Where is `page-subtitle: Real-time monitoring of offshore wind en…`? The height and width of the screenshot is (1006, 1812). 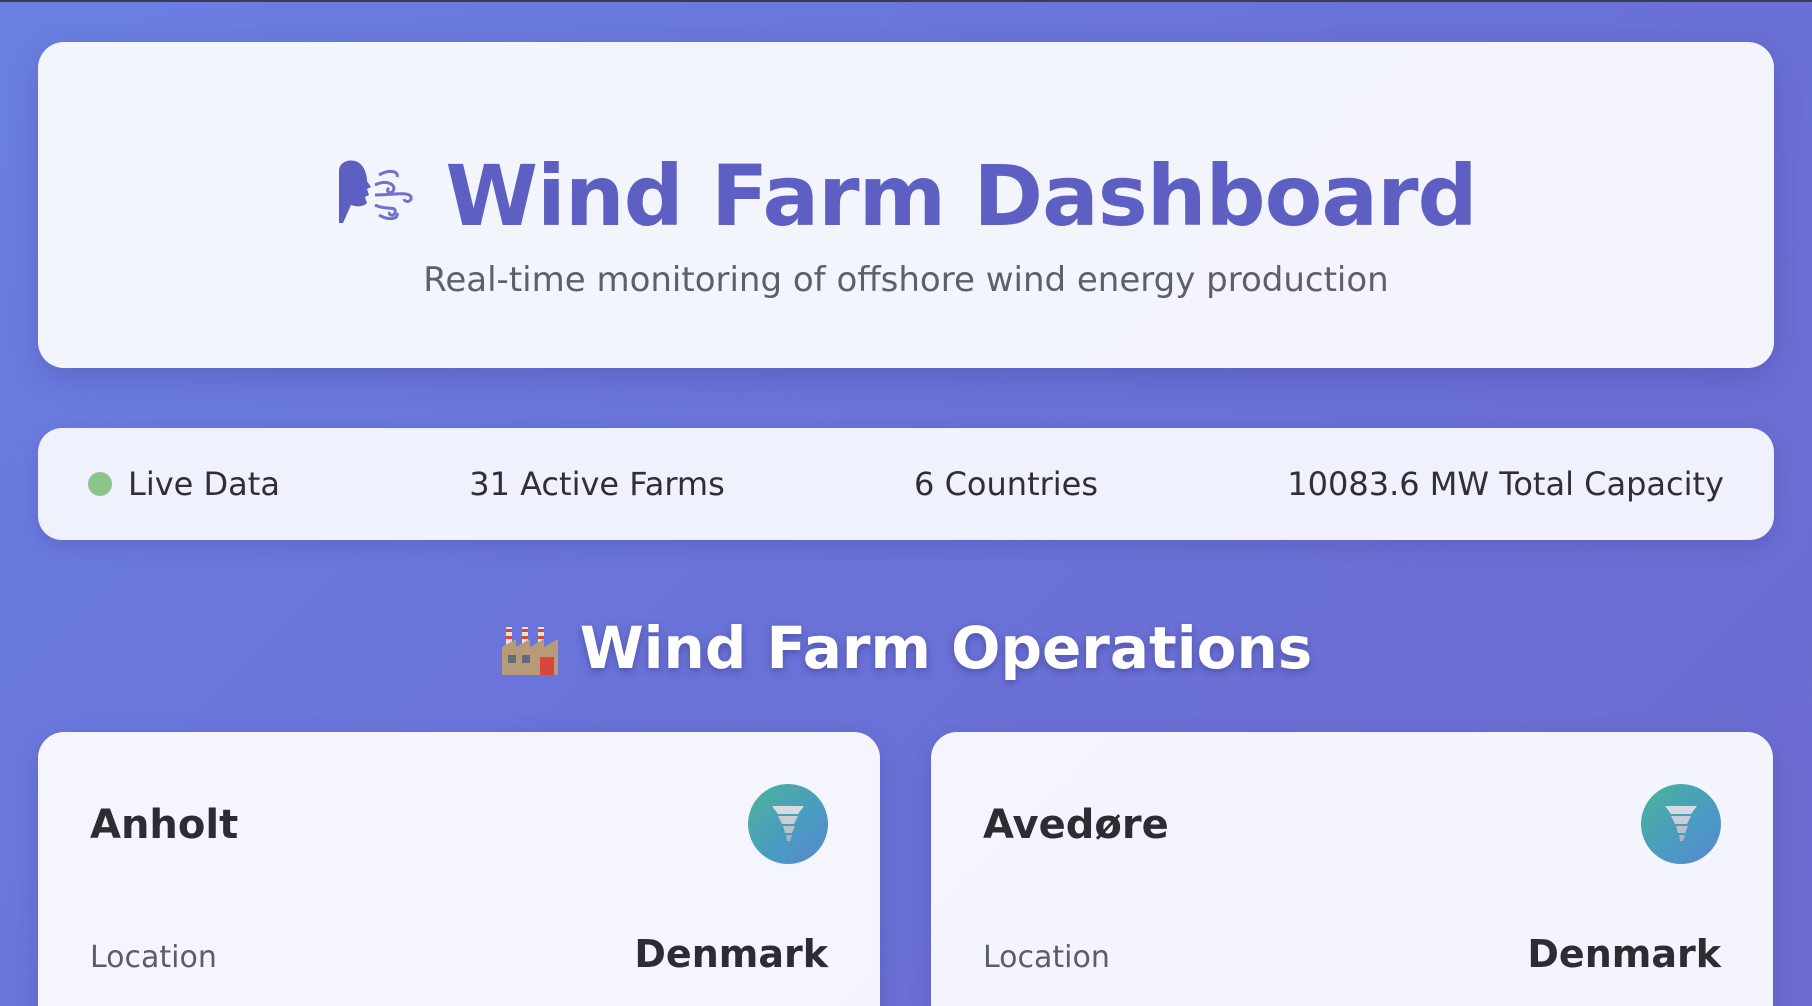 page-subtitle: Real-time monitoring of offshore wind en… is located at coordinates (906, 280).